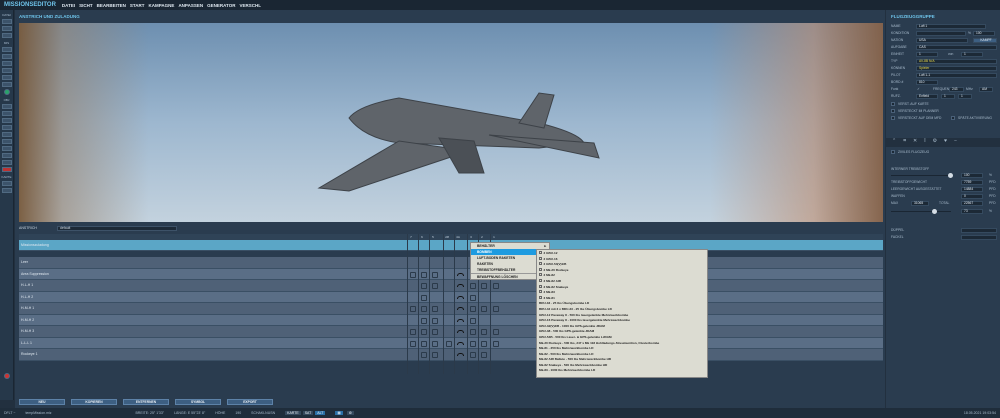 The height and width of the screenshot is (418, 1000). Describe the element at coordinates (924, 142) in the screenshot. I see `summary-tab-icon: I` at that location.